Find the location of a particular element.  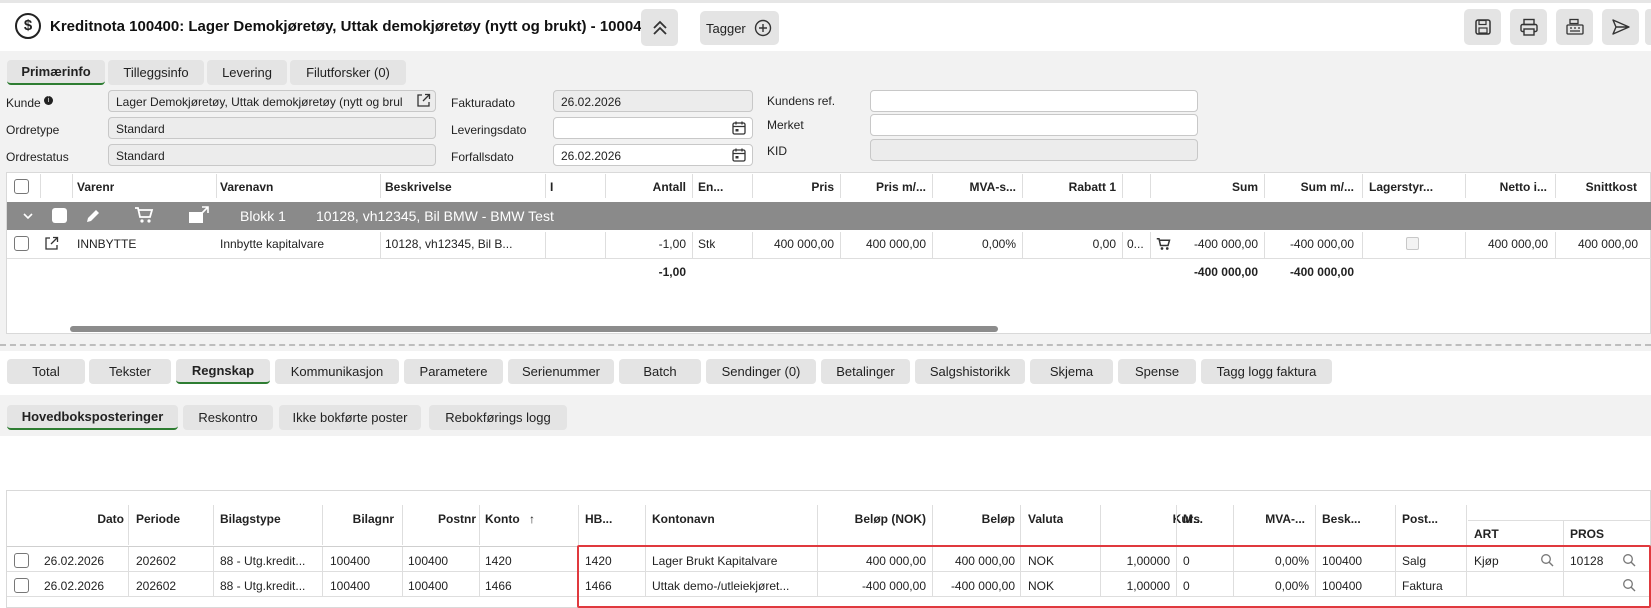

kid-field is located at coordinates (1034, 150).